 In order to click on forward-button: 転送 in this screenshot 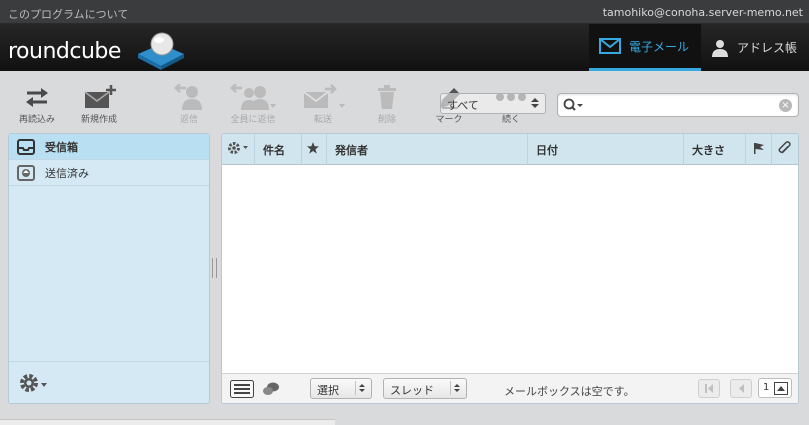, I will do `click(323, 104)`.